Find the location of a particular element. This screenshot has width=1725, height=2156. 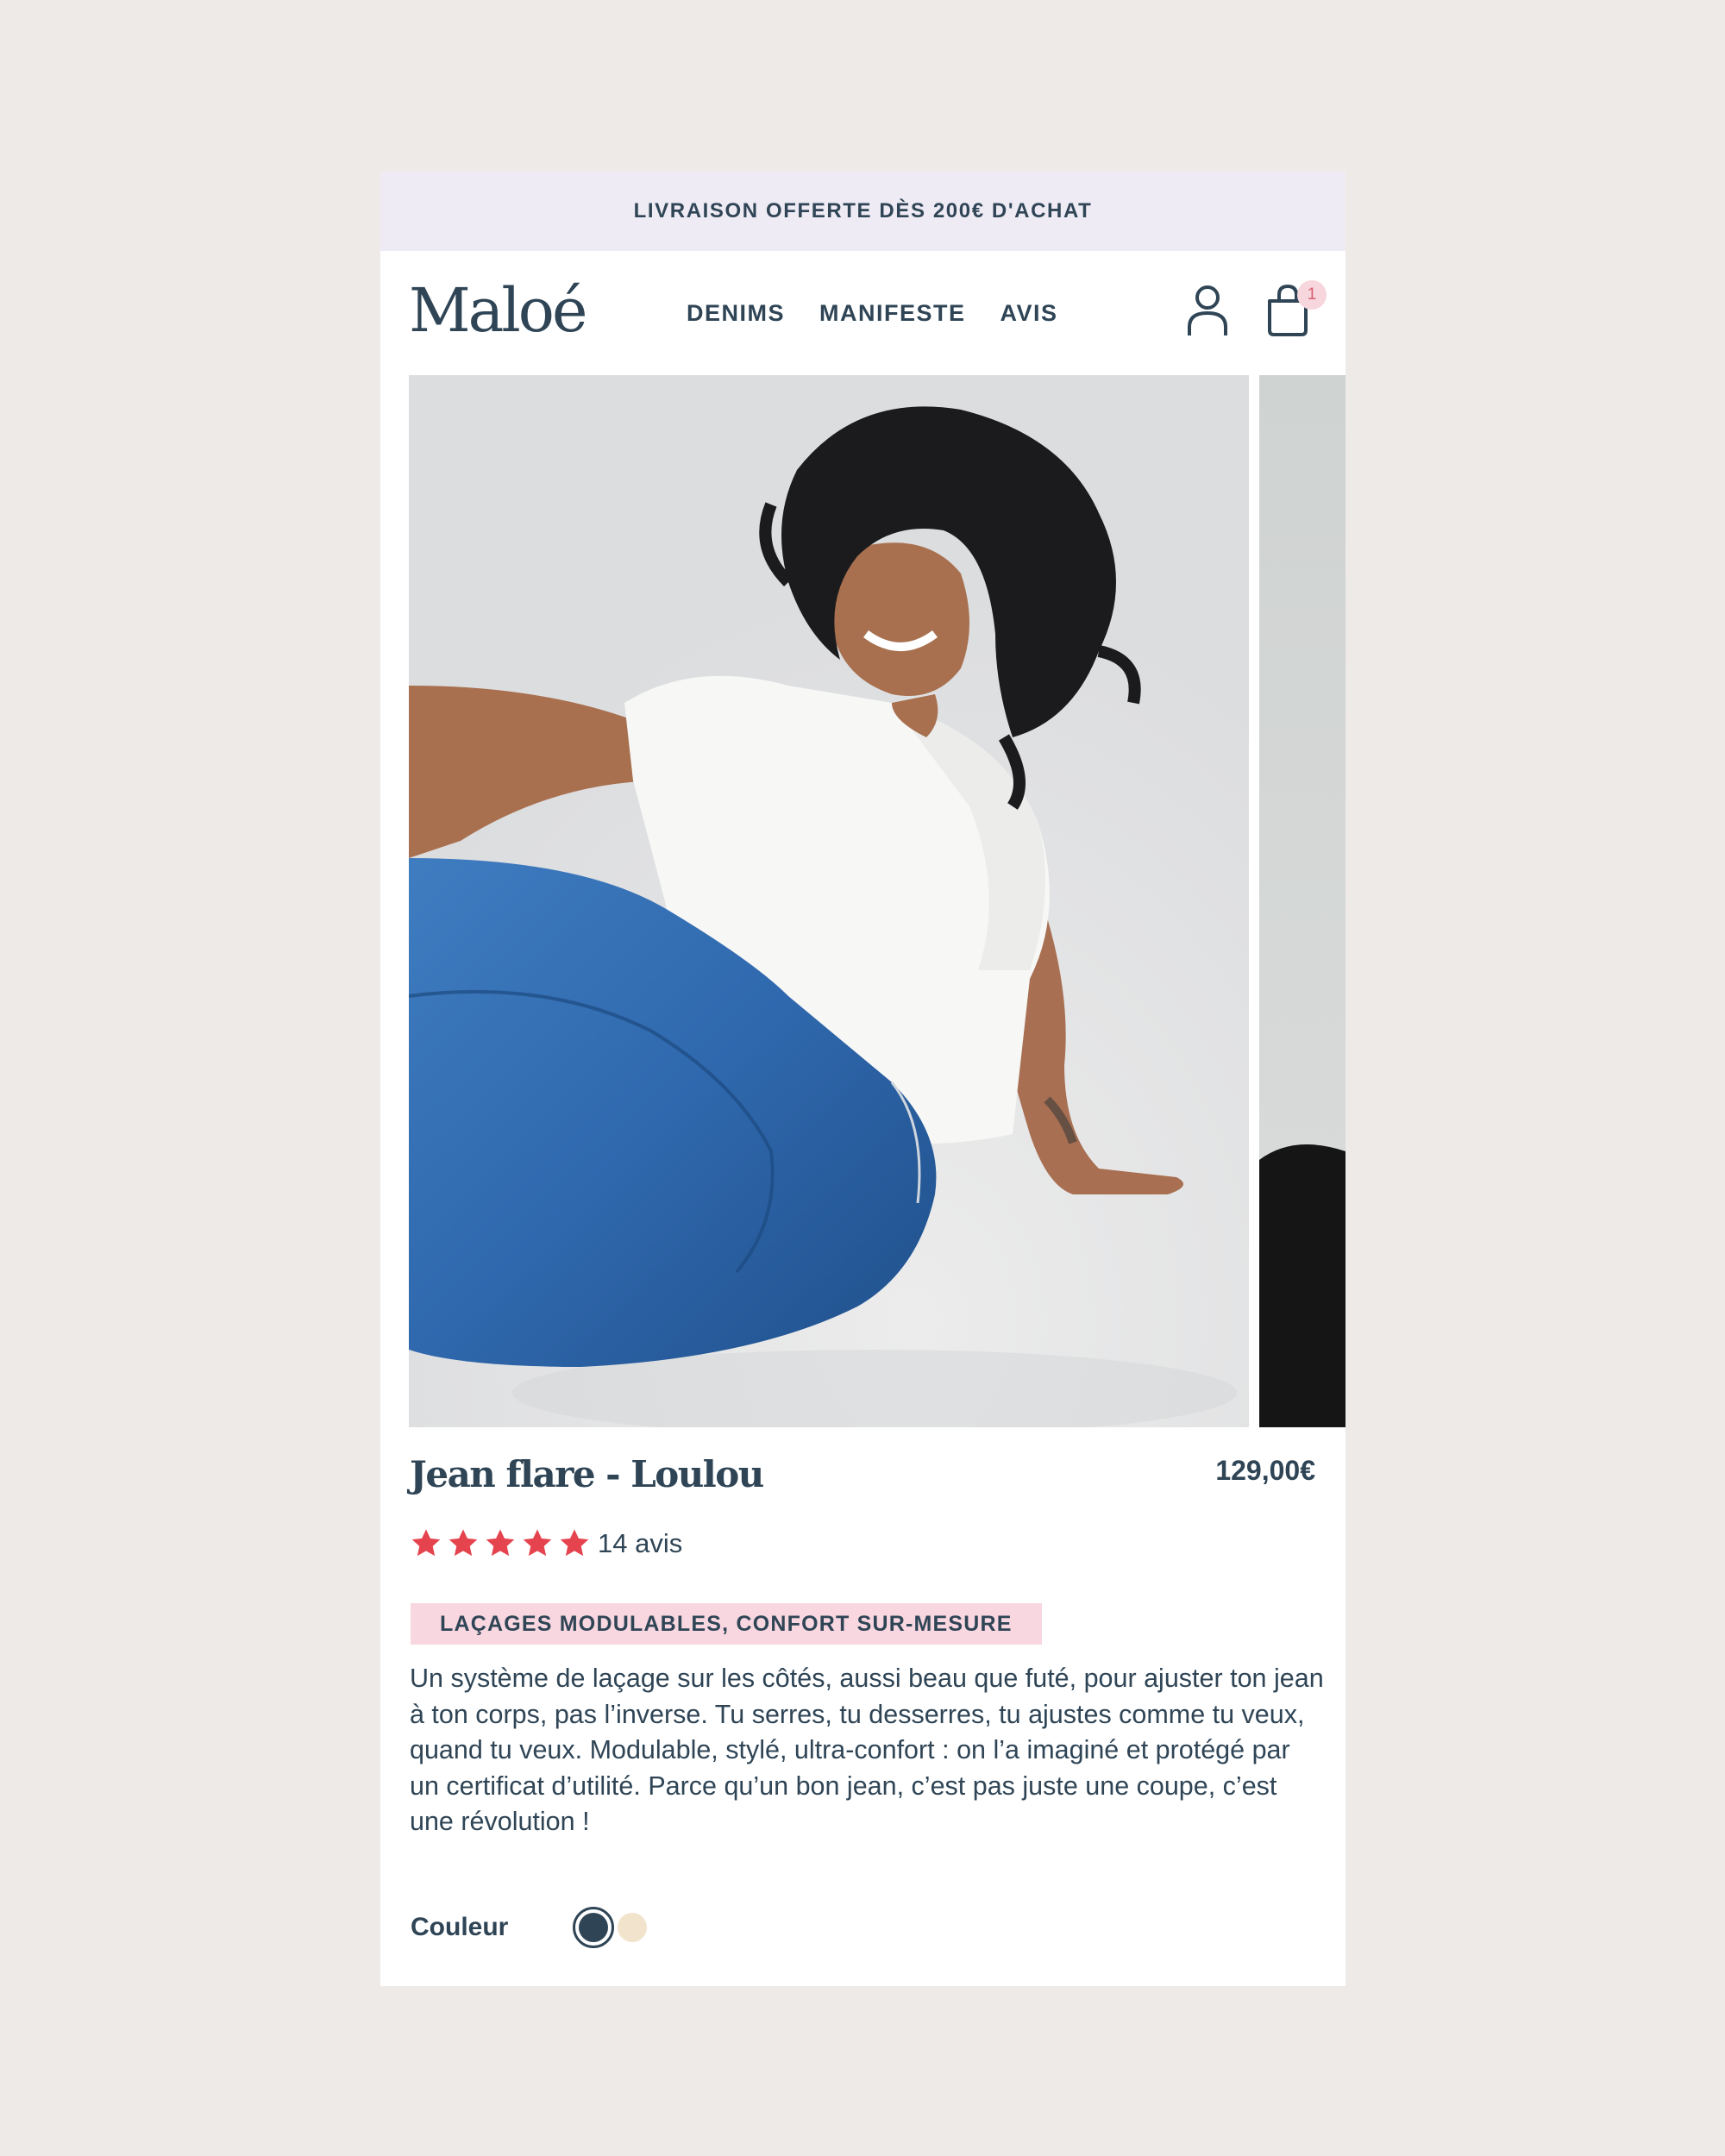

promo-banner: LIVRAISON OFFERTE DÈS 200€ D'ACHAT is located at coordinates (863, 211).